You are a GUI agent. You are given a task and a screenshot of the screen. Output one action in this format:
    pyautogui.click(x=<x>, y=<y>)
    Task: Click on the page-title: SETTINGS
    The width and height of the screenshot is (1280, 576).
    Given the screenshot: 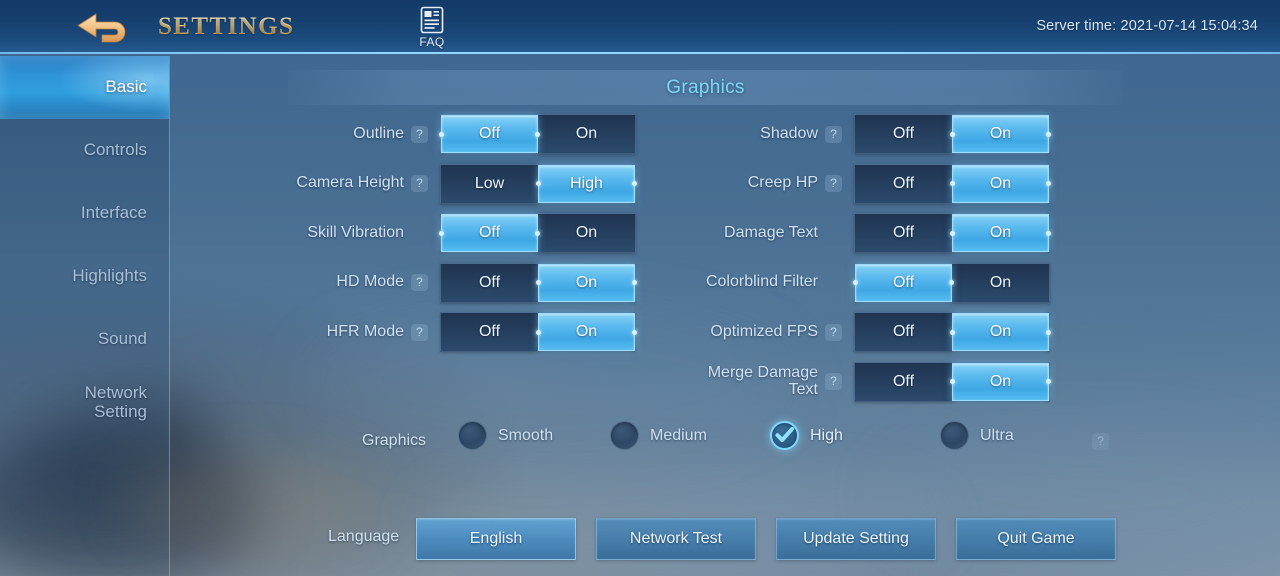 What is the action you would take?
    pyautogui.click(x=226, y=26)
    